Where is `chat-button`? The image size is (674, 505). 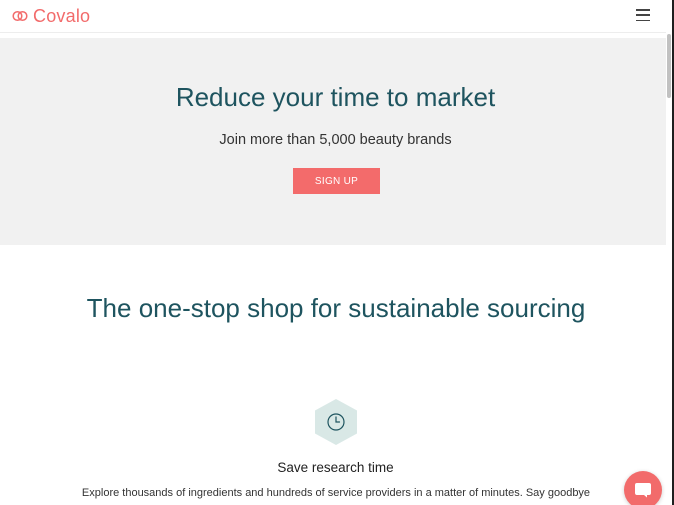
chat-button is located at coordinates (643, 488).